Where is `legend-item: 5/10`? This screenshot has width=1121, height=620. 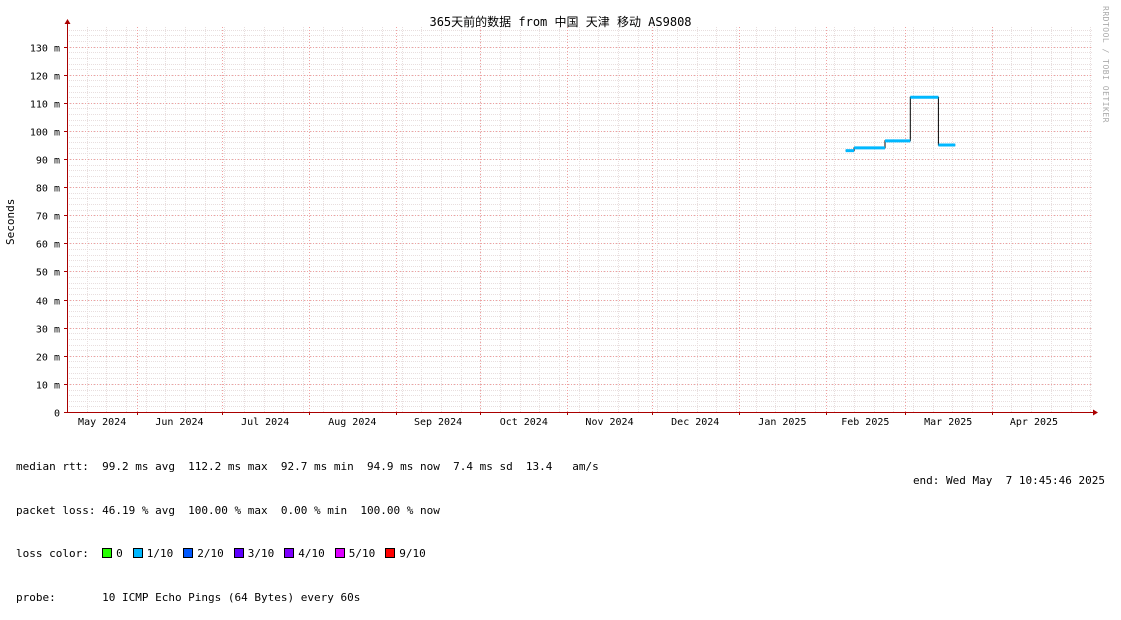 legend-item: 5/10 is located at coordinates (355, 553).